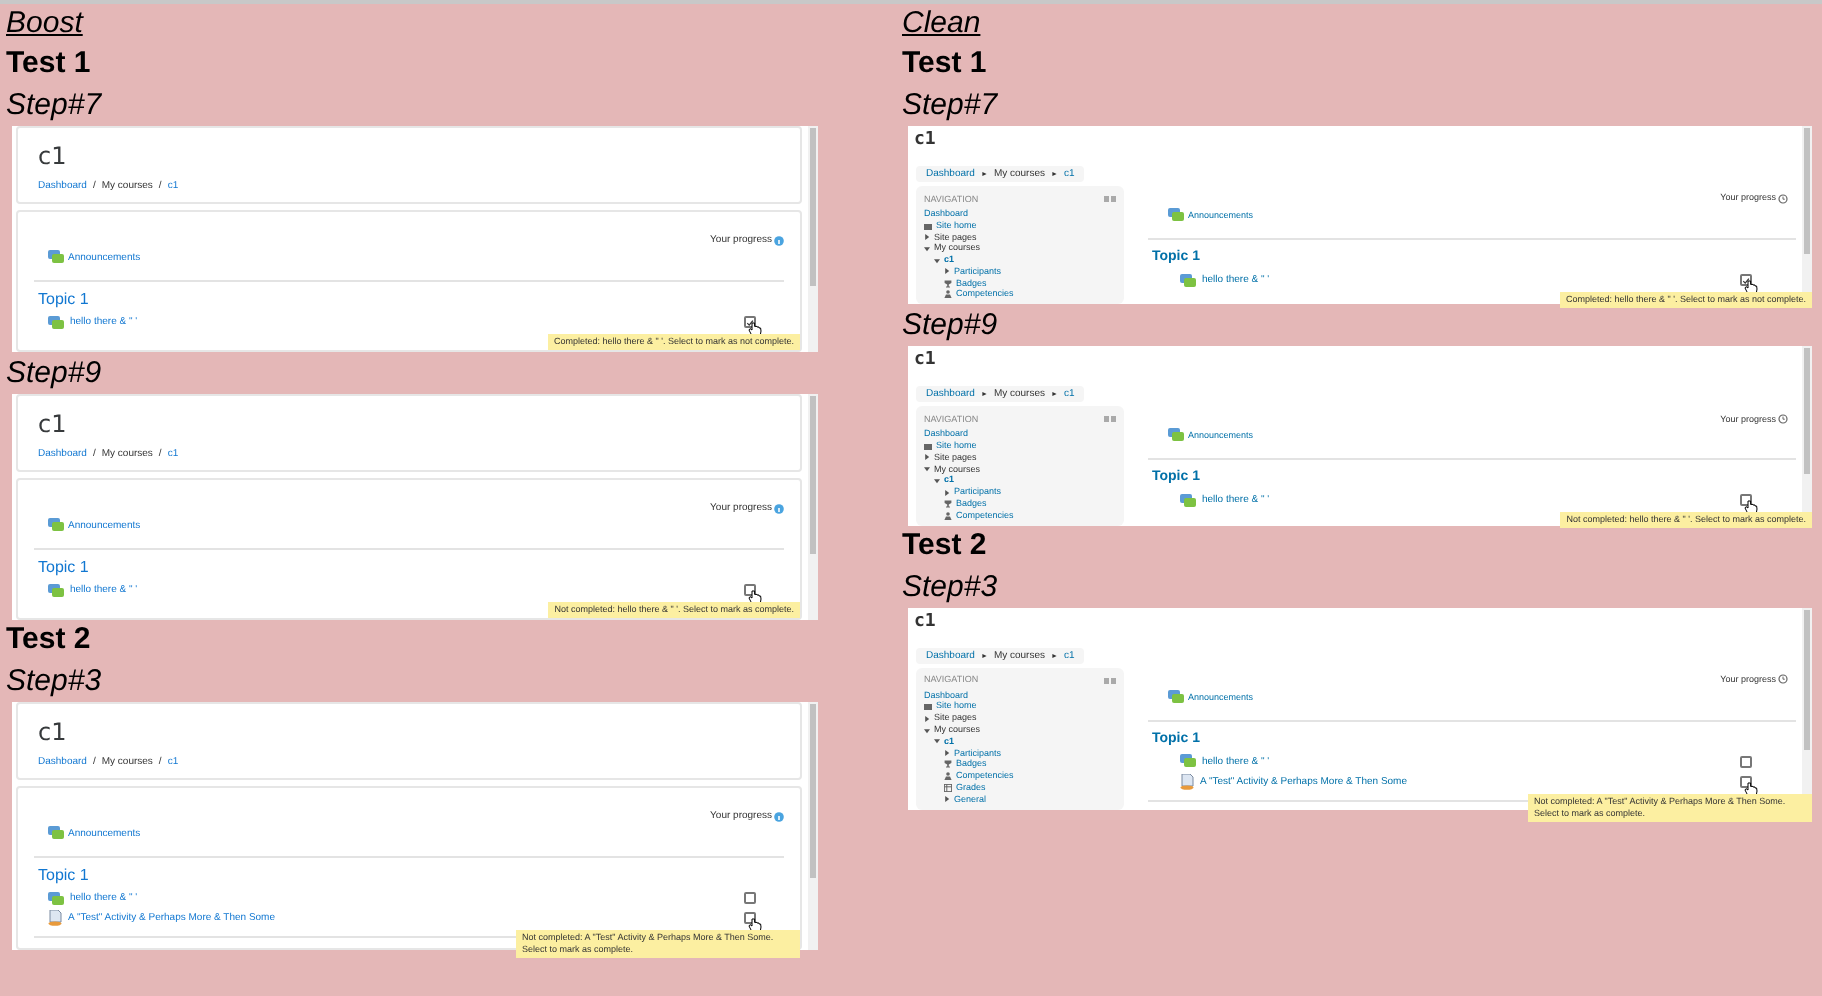  What do you see at coordinates (941, 24) in the screenshot?
I see `column-heading: Clean` at bounding box center [941, 24].